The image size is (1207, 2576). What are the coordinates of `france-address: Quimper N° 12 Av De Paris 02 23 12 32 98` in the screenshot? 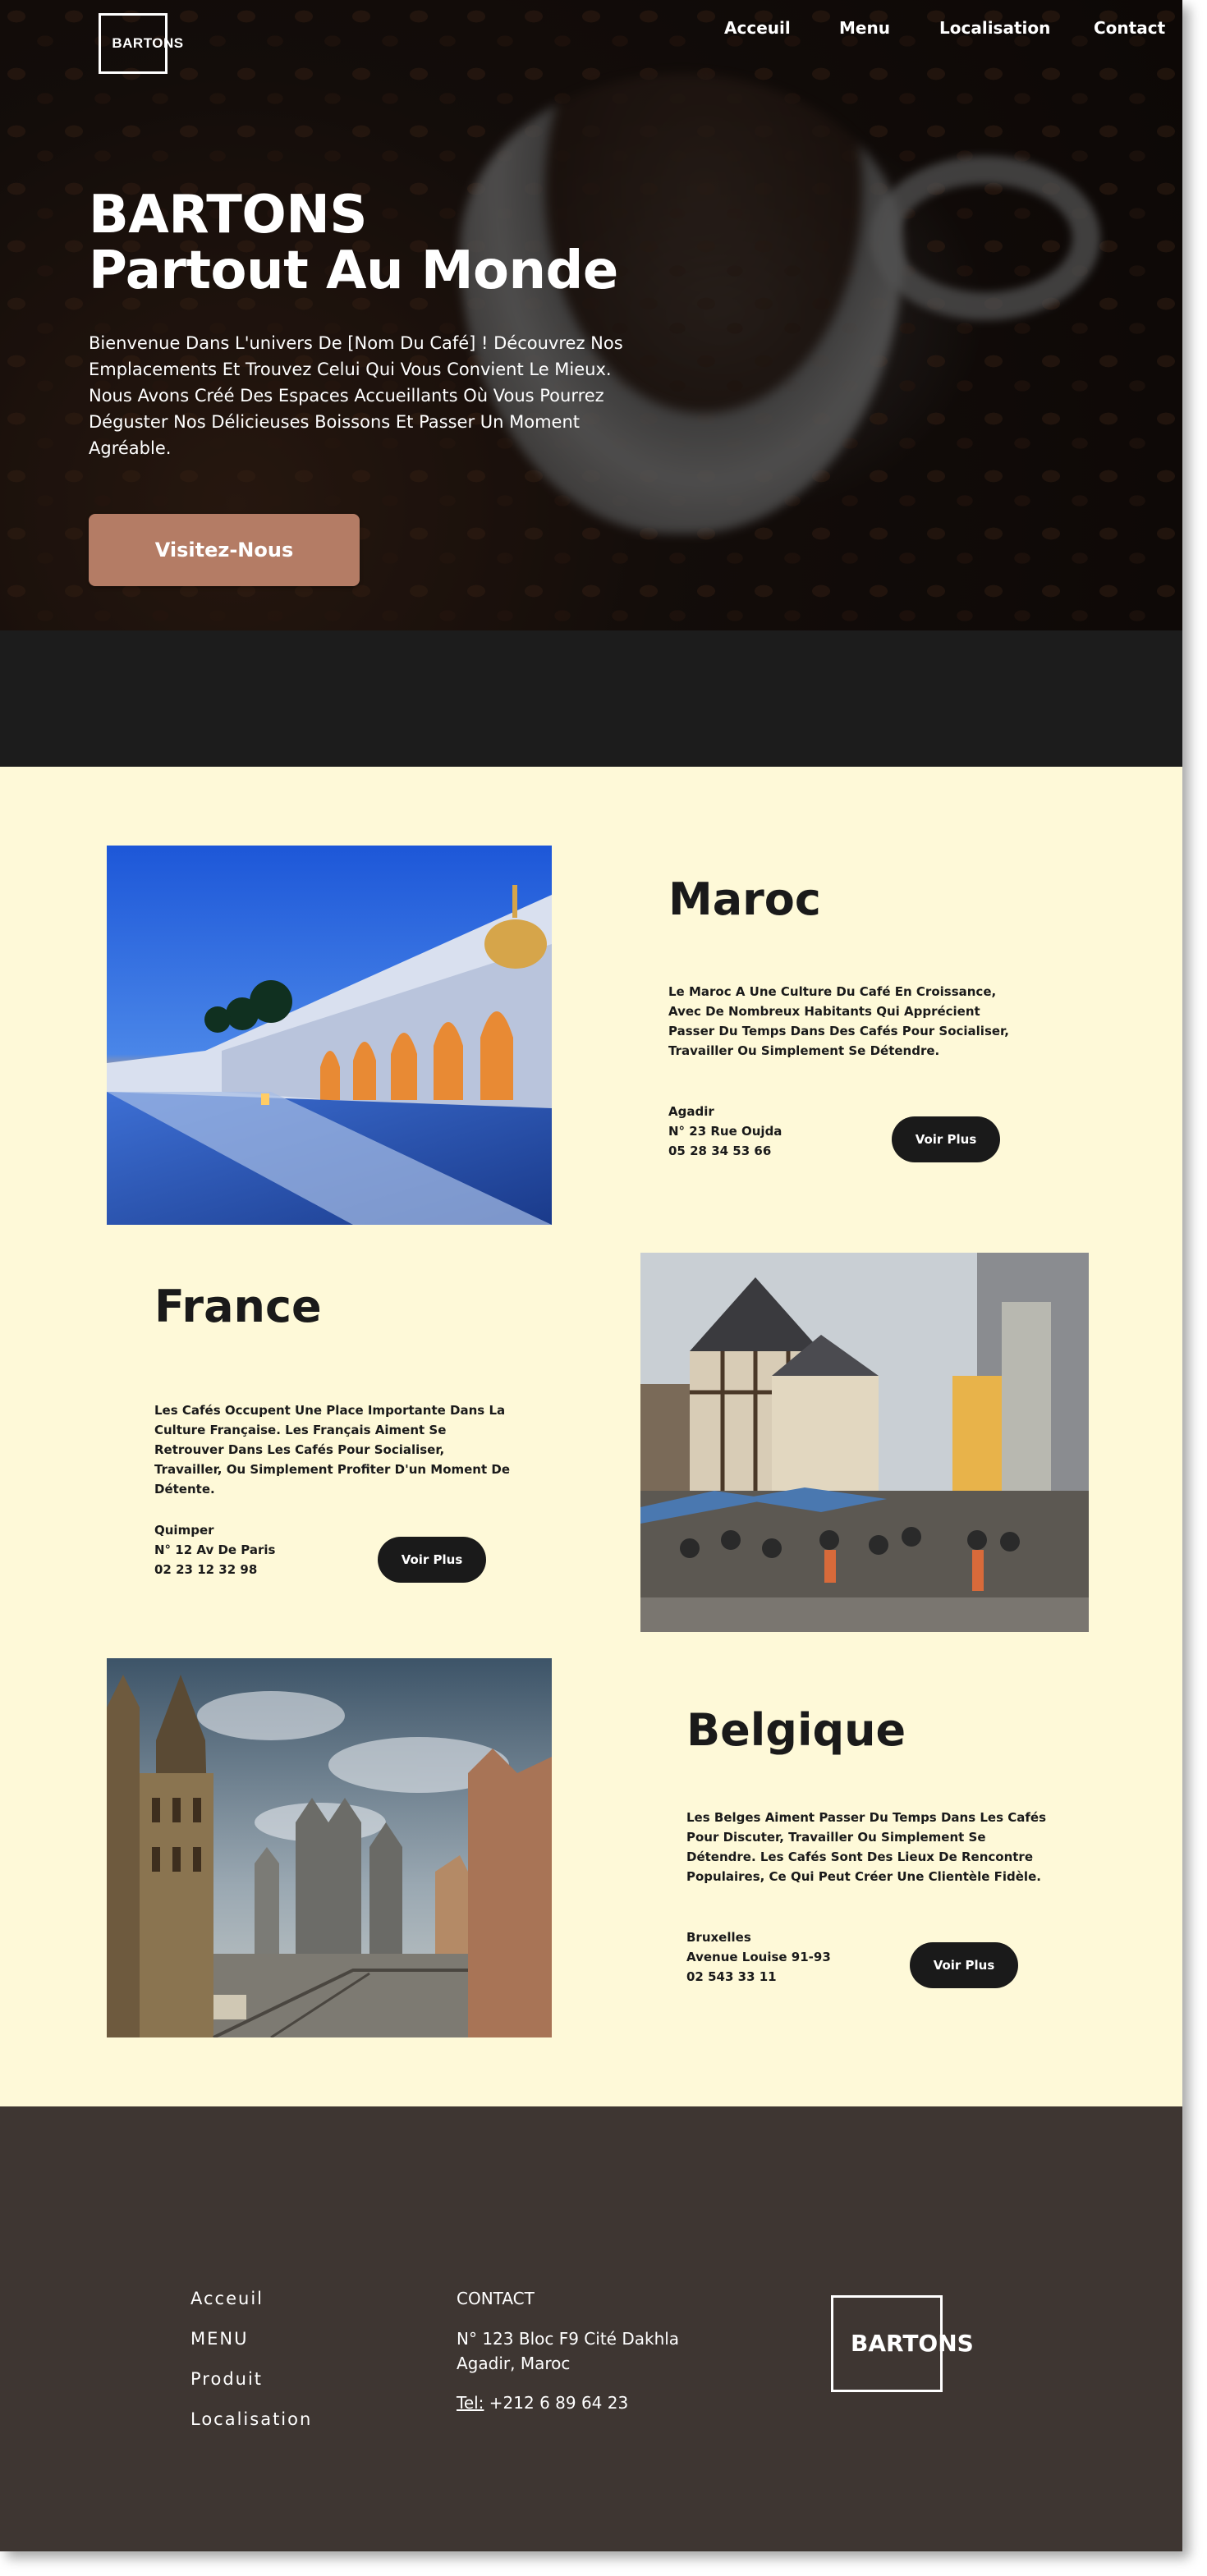 It's located at (215, 1549).